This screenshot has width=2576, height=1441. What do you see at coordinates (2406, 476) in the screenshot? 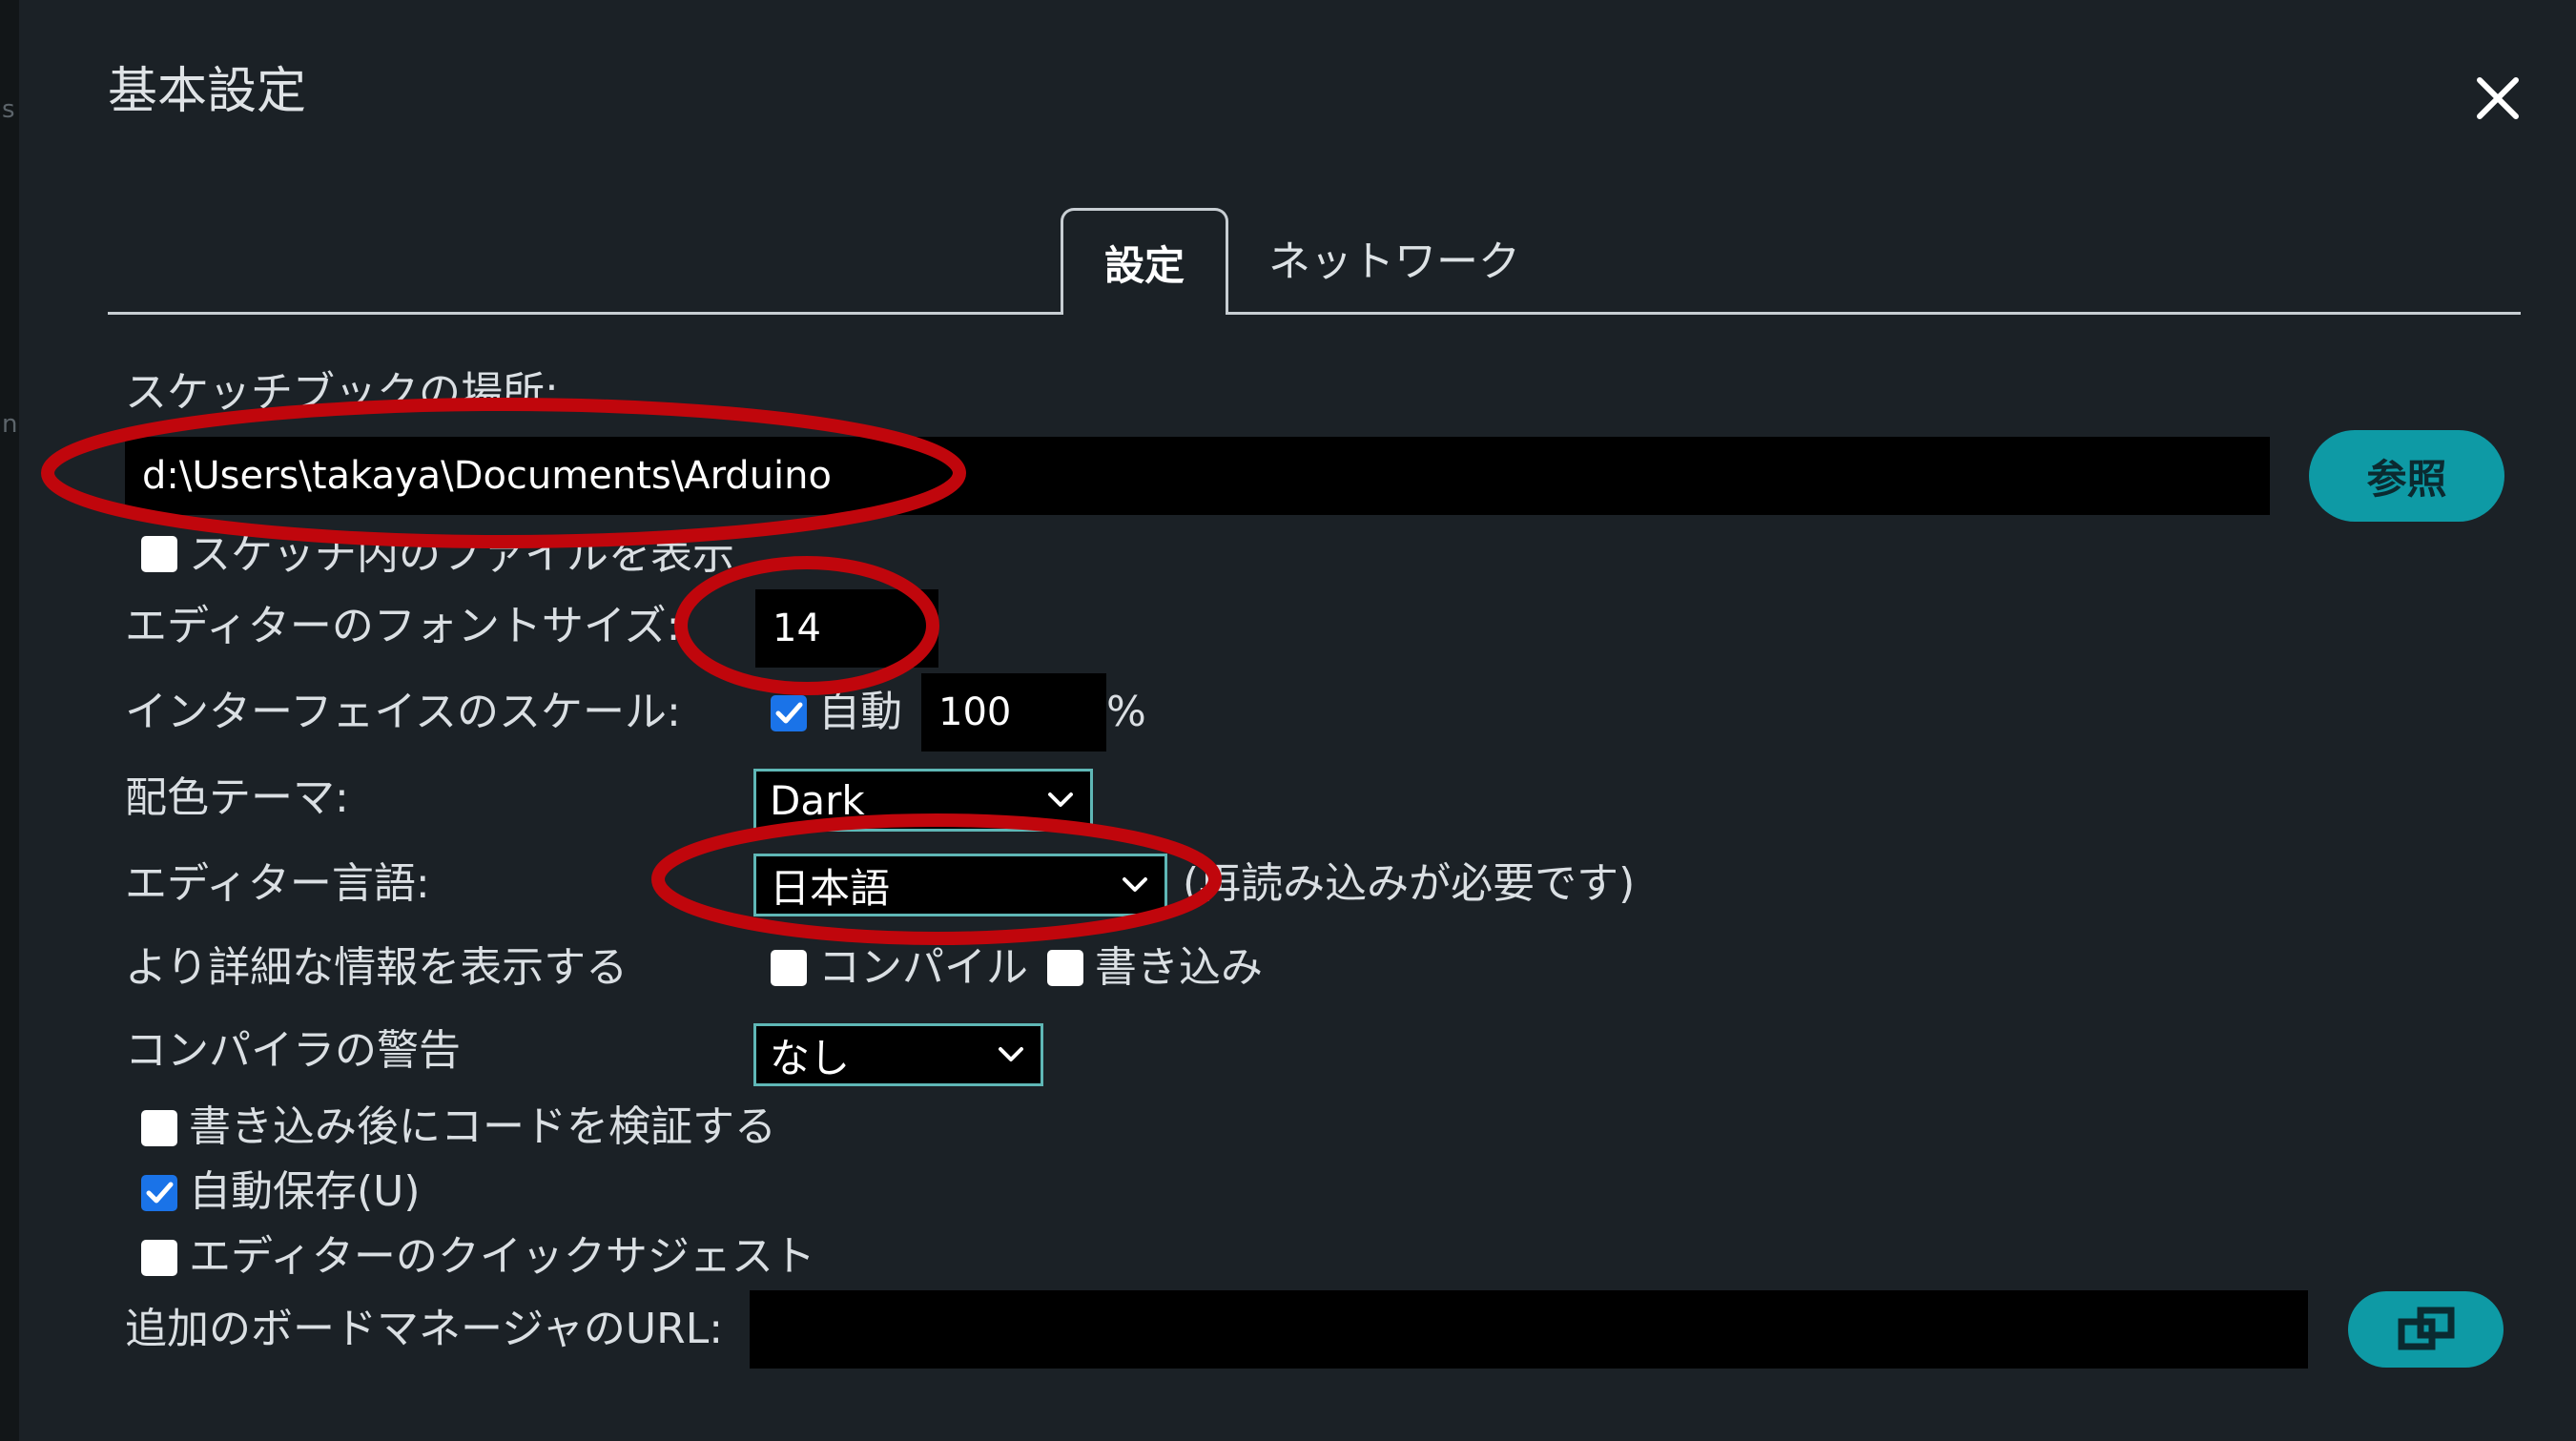
I see `browse-button: 参照` at bounding box center [2406, 476].